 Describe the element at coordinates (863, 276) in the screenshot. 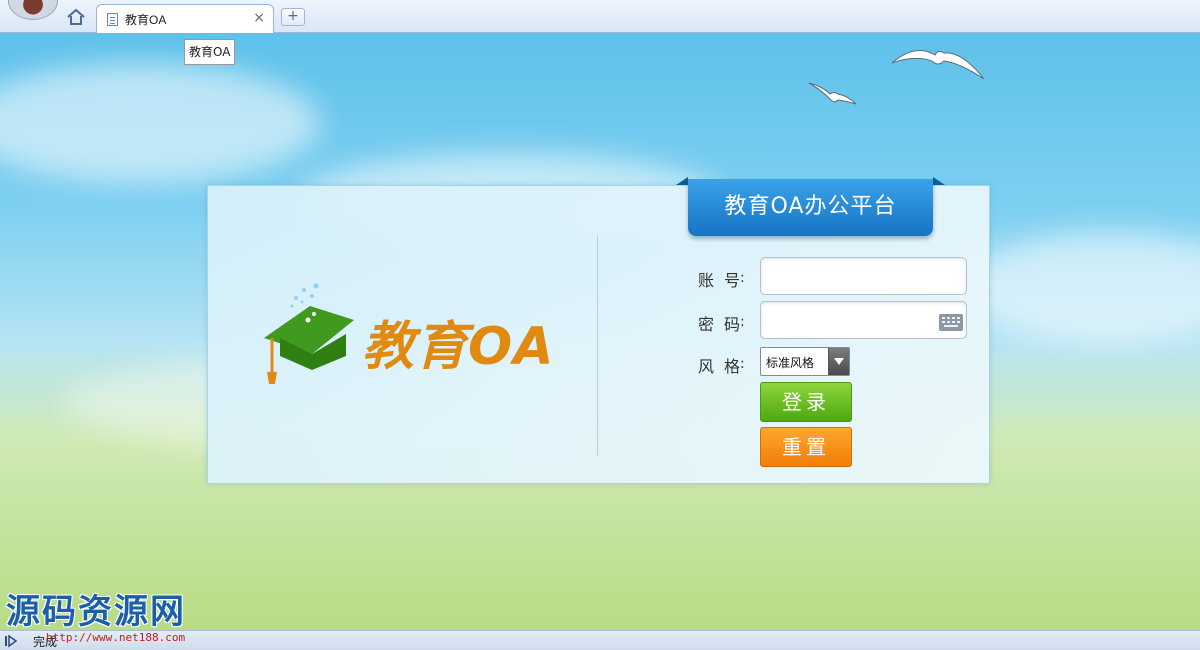

I see `account-input` at that location.